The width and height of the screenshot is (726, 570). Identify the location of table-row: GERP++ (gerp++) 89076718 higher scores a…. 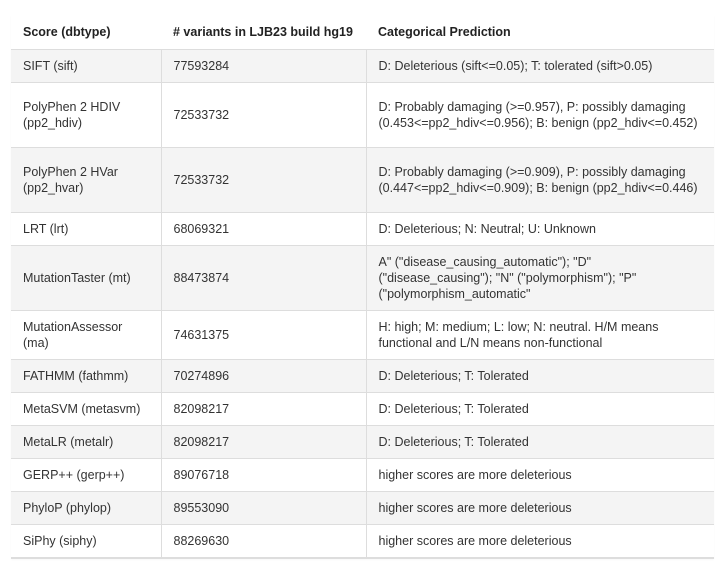
(362, 475).